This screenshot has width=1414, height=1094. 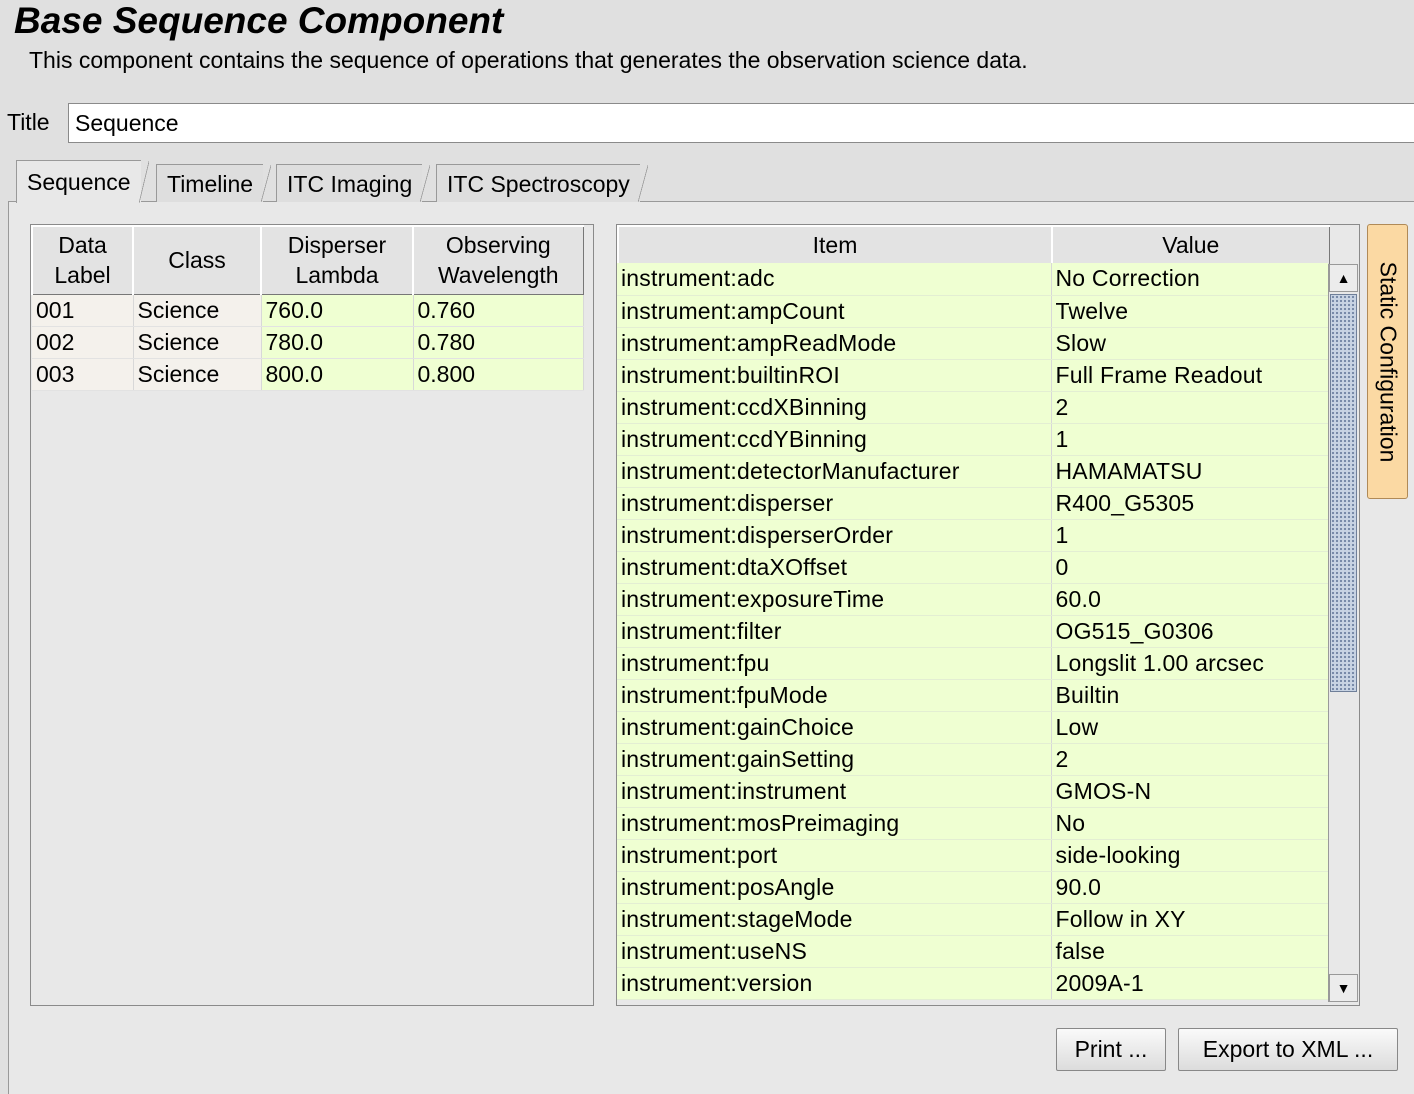 I want to click on cell-item: instrument:adc, so click(x=834, y=279).